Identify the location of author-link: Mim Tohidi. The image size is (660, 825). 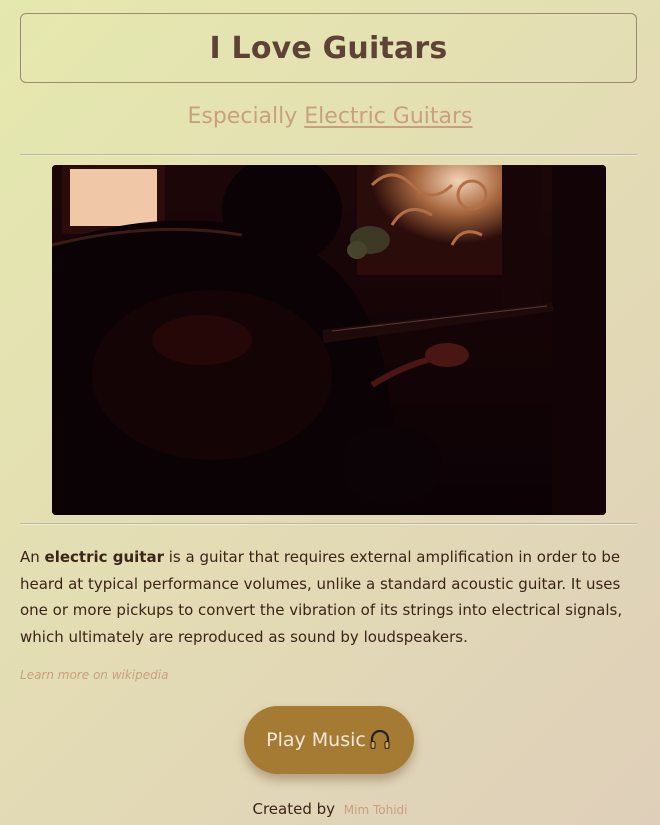
(376, 810).